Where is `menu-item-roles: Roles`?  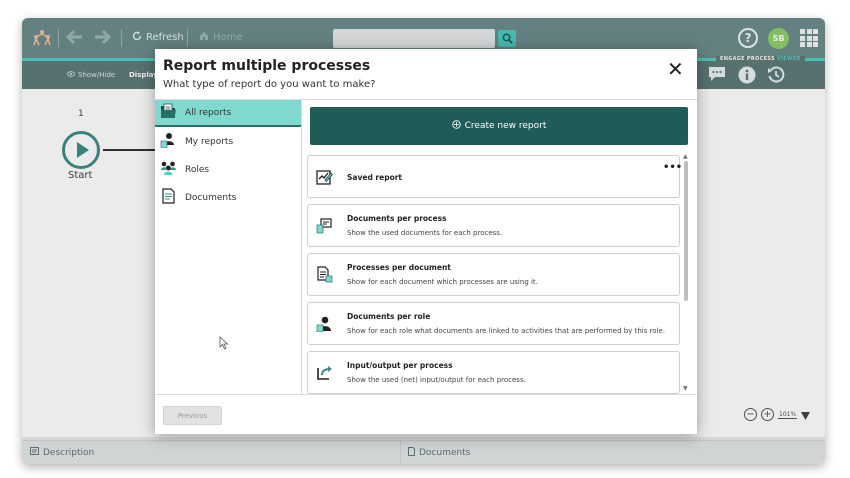 menu-item-roles: Roles is located at coordinates (228, 169).